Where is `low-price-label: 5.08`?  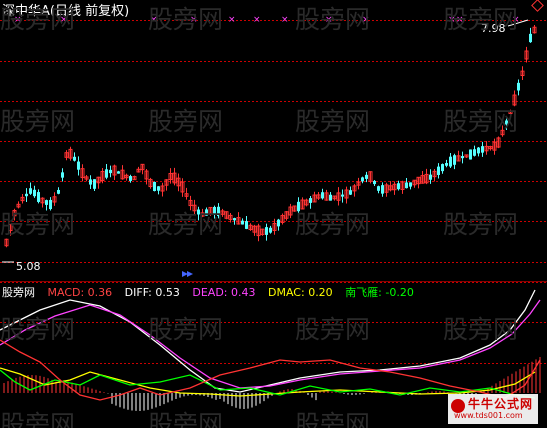 low-price-label: 5.08 is located at coordinates (28, 266).